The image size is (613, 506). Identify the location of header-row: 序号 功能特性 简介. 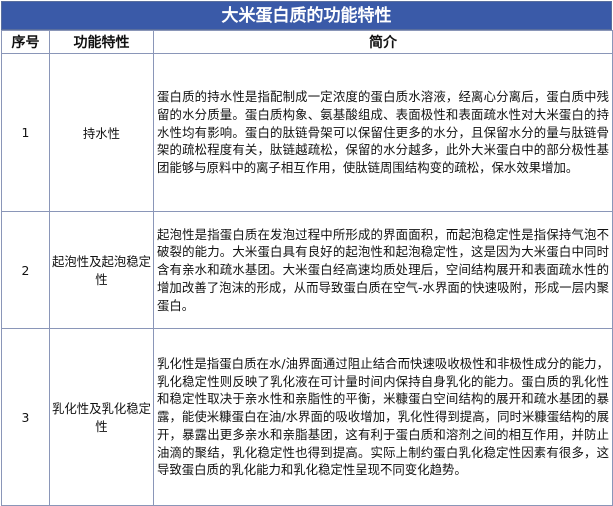
(307, 42).